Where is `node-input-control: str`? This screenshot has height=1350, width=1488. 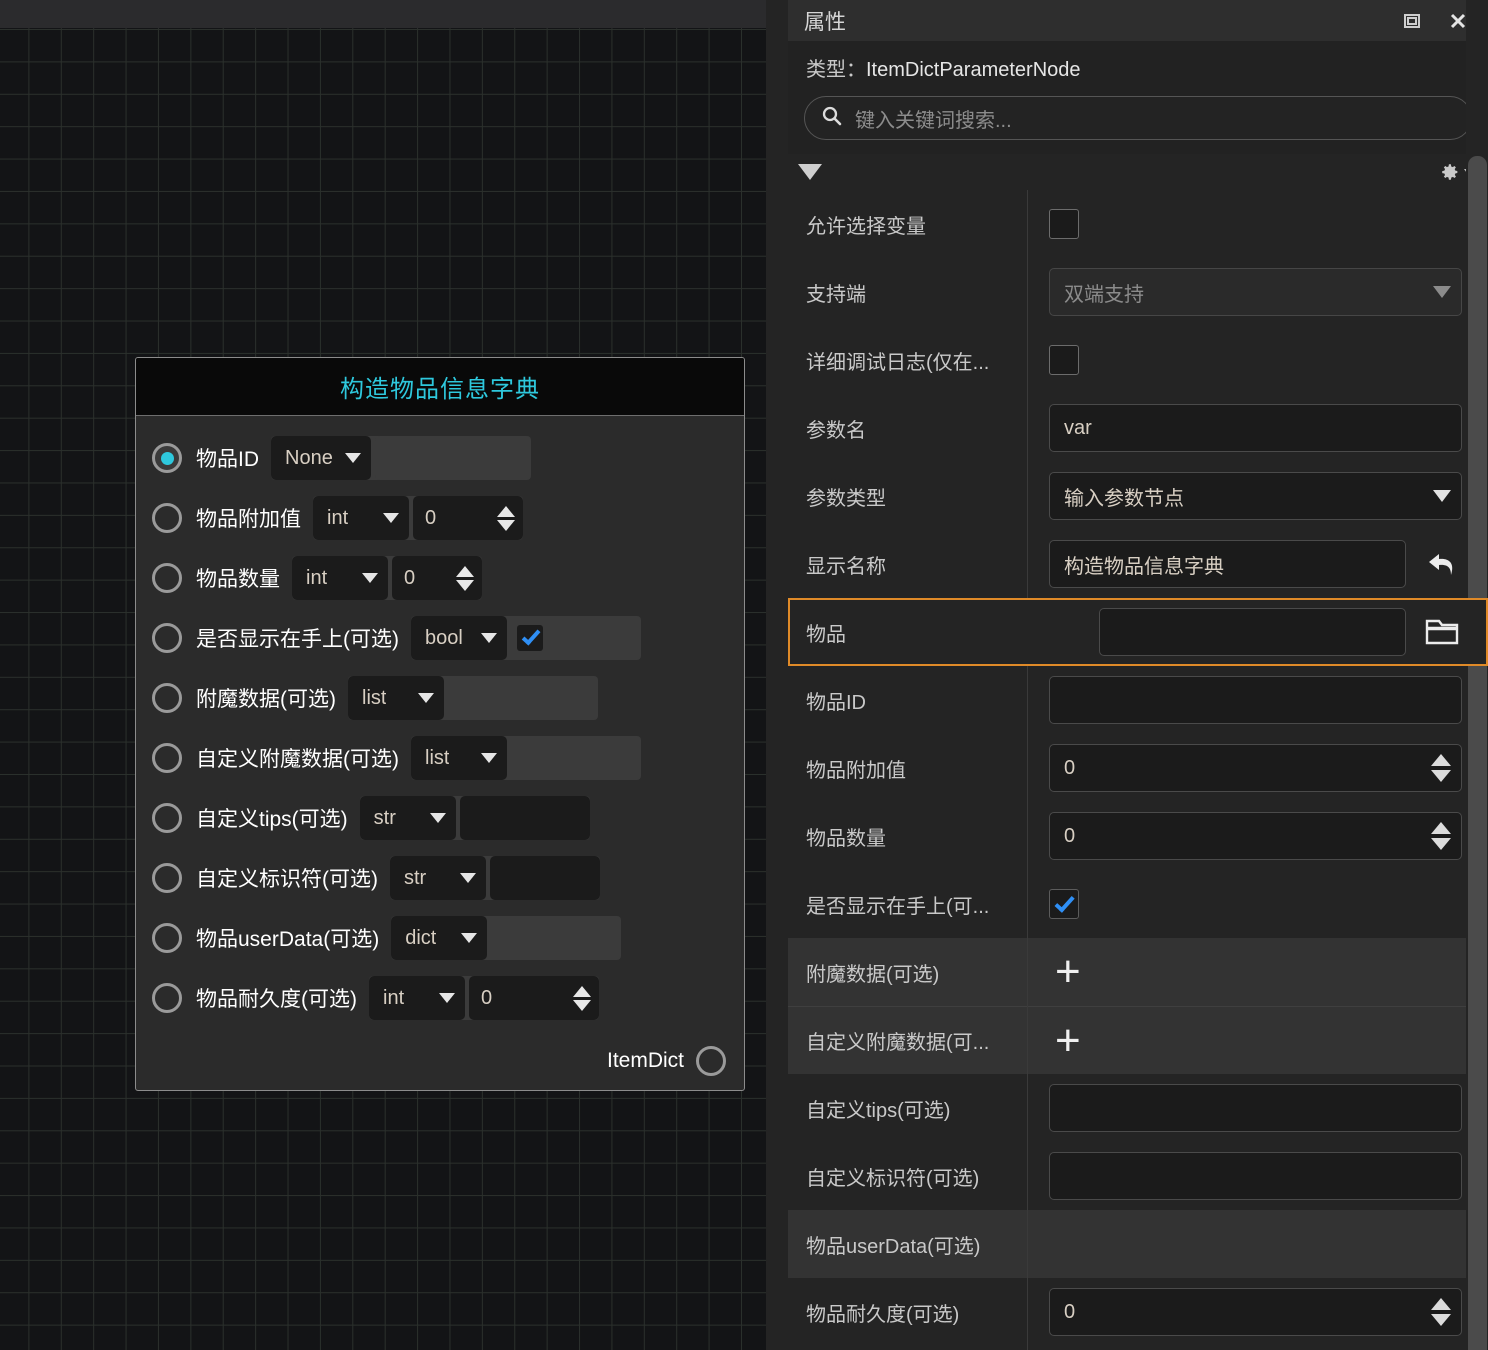 node-input-control: str is located at coordinates (474, 818).